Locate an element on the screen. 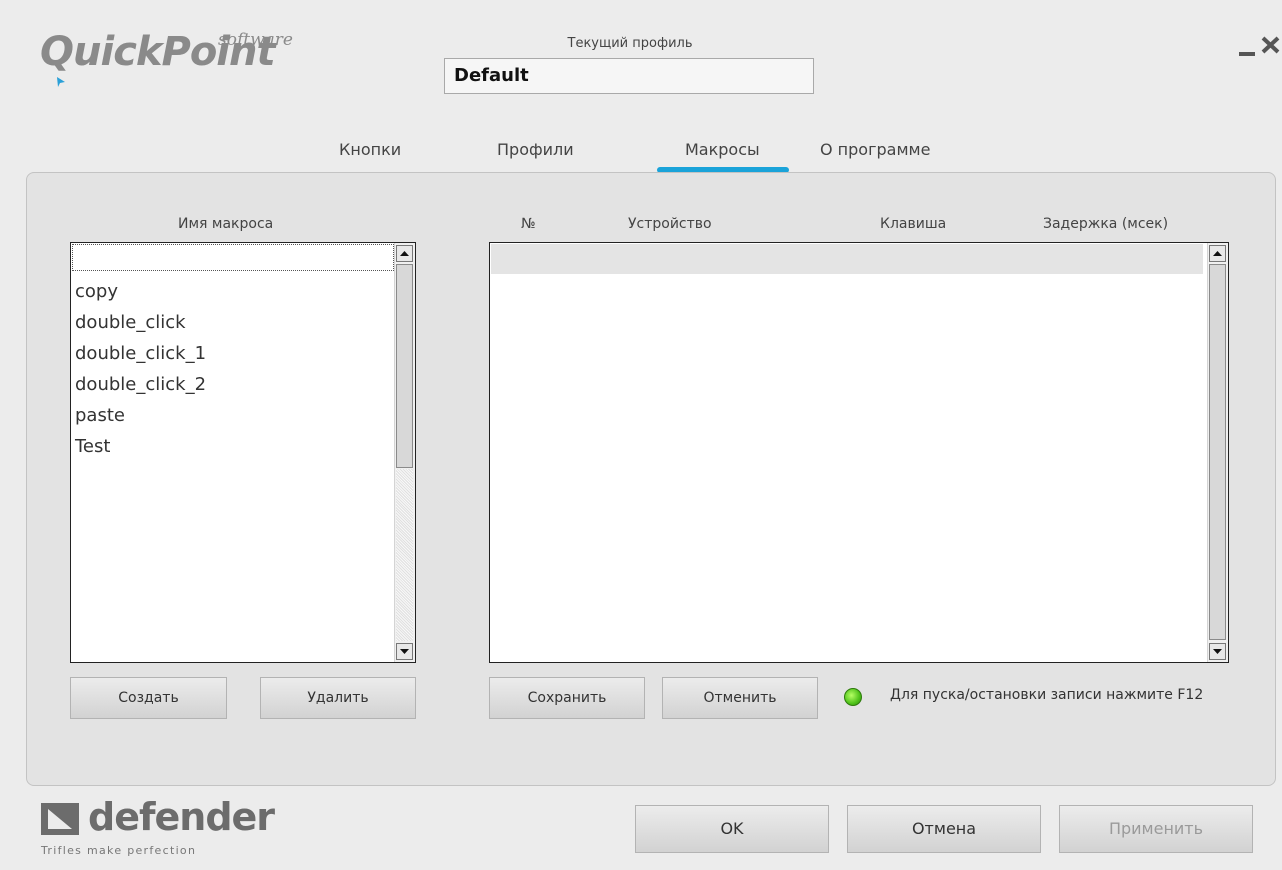 The height and width of the screenshot is (870, 1282). macro-list-scrollbar is located at coordinates (404, 452).